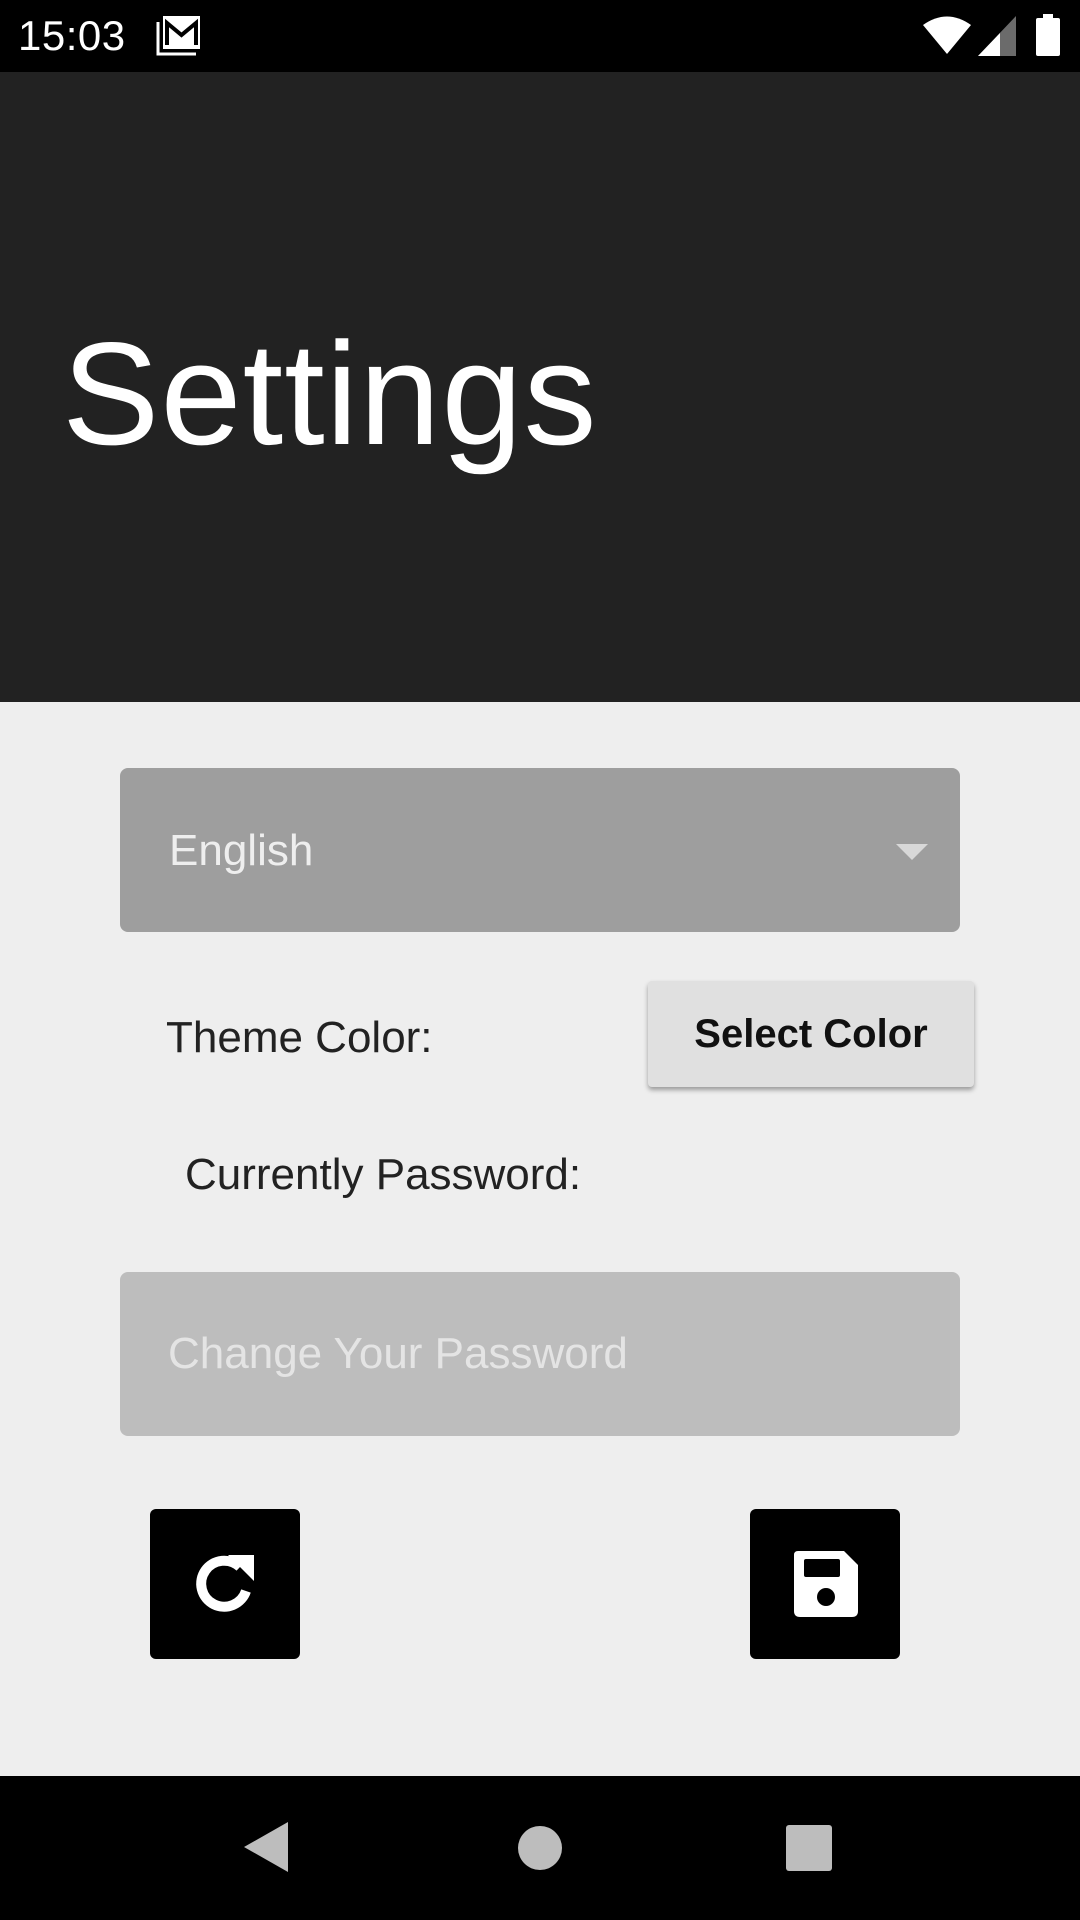  I want to click on theme-color-label: Theme Color:, so click(299, 1037).